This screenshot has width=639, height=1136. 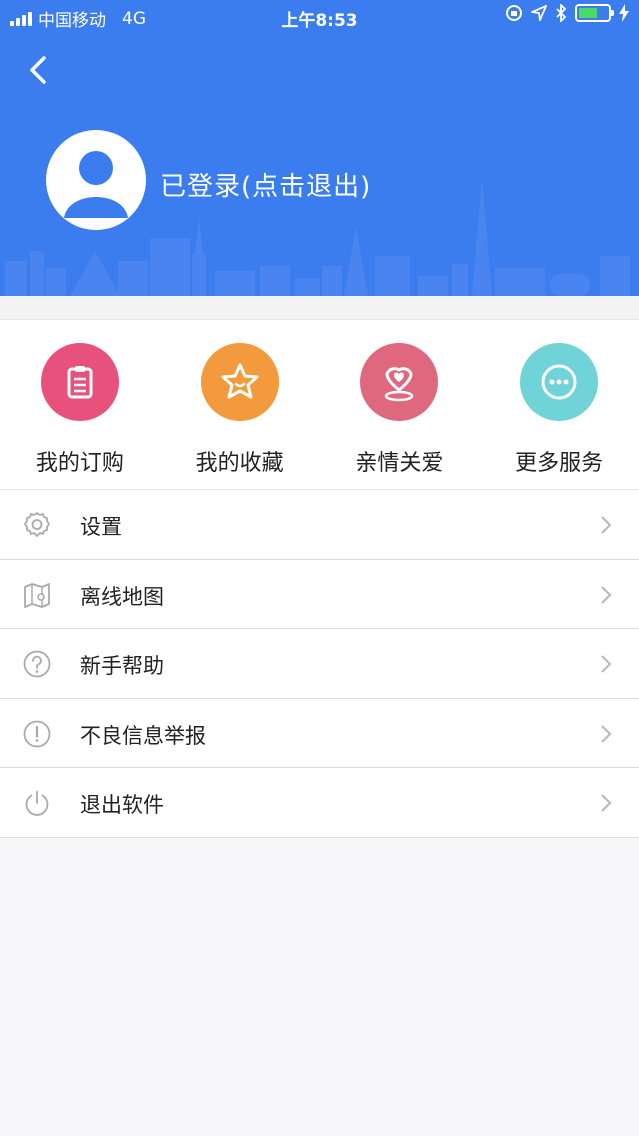 What do you see at coordinates (96, 184) in the screenshot?
I see `user-avatar-icon` at bounding box center [96, 184].